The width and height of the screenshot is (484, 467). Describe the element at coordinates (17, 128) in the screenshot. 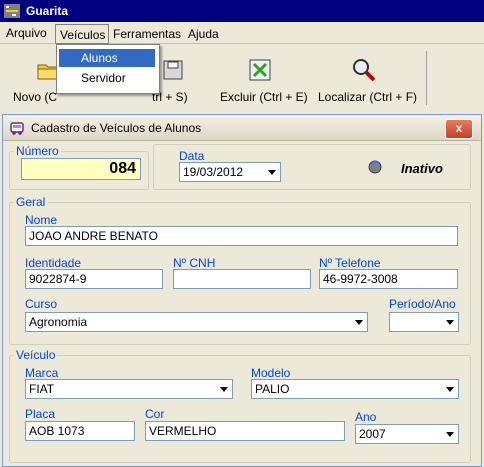

I see `car-icon` at that location.